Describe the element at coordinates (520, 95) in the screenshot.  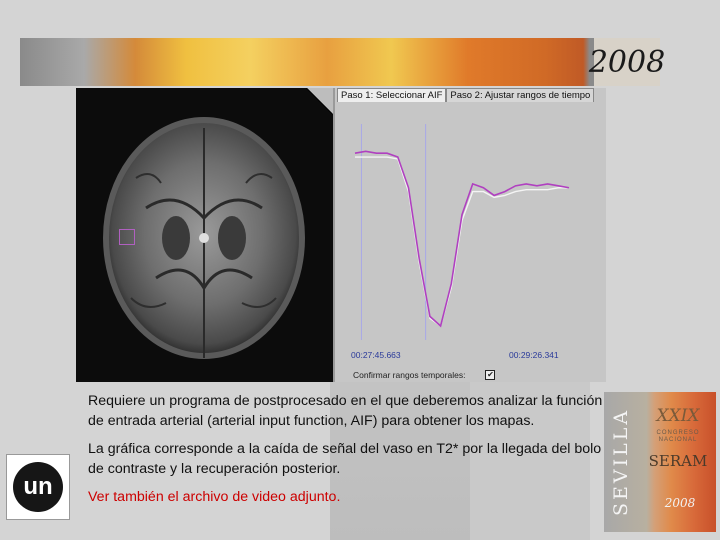
I see `tab-step-2: Paso 2: Ajustar rangos de tiempo` at that location.